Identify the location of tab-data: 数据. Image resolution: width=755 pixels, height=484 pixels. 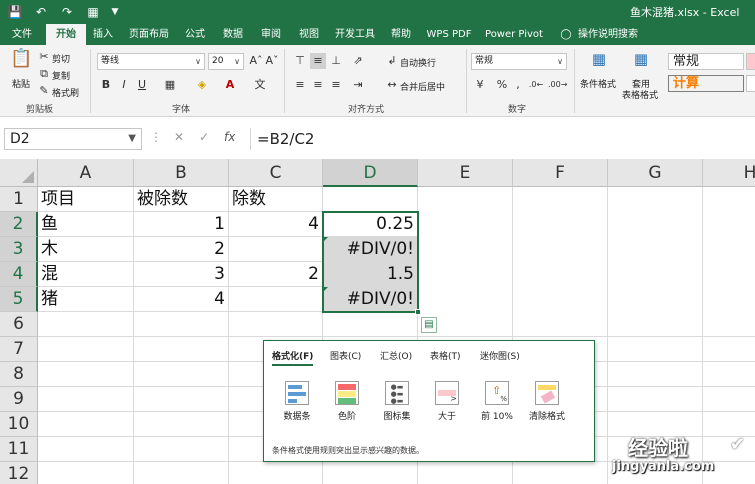
(233, 34).